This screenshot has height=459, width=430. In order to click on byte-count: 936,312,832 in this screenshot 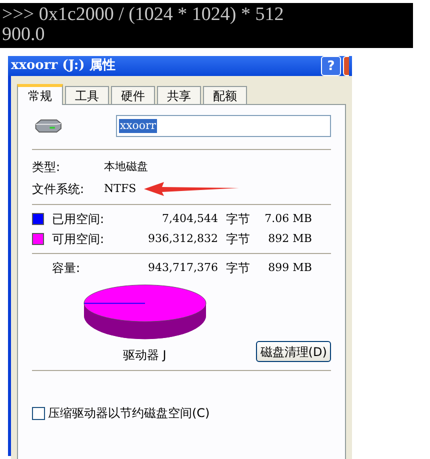, I will do `click(182, 238)`.